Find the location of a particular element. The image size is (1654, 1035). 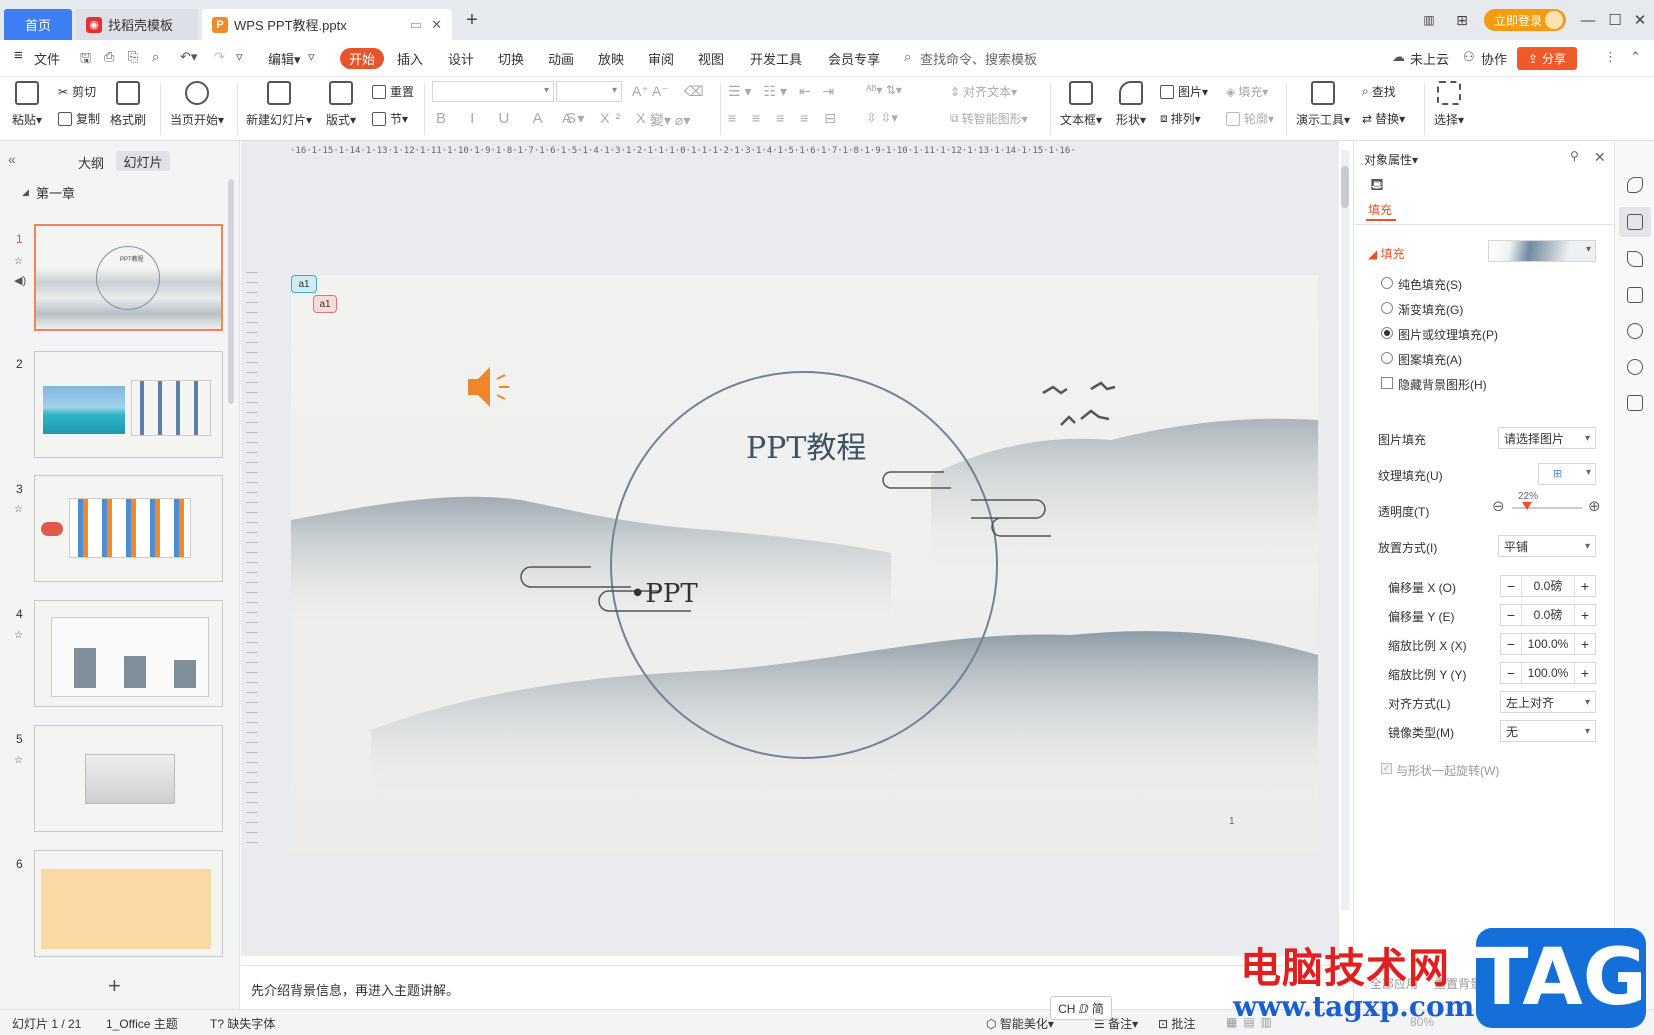

new-slide-button: 新建幻灯片▾ is located at coordinates (279, 104).